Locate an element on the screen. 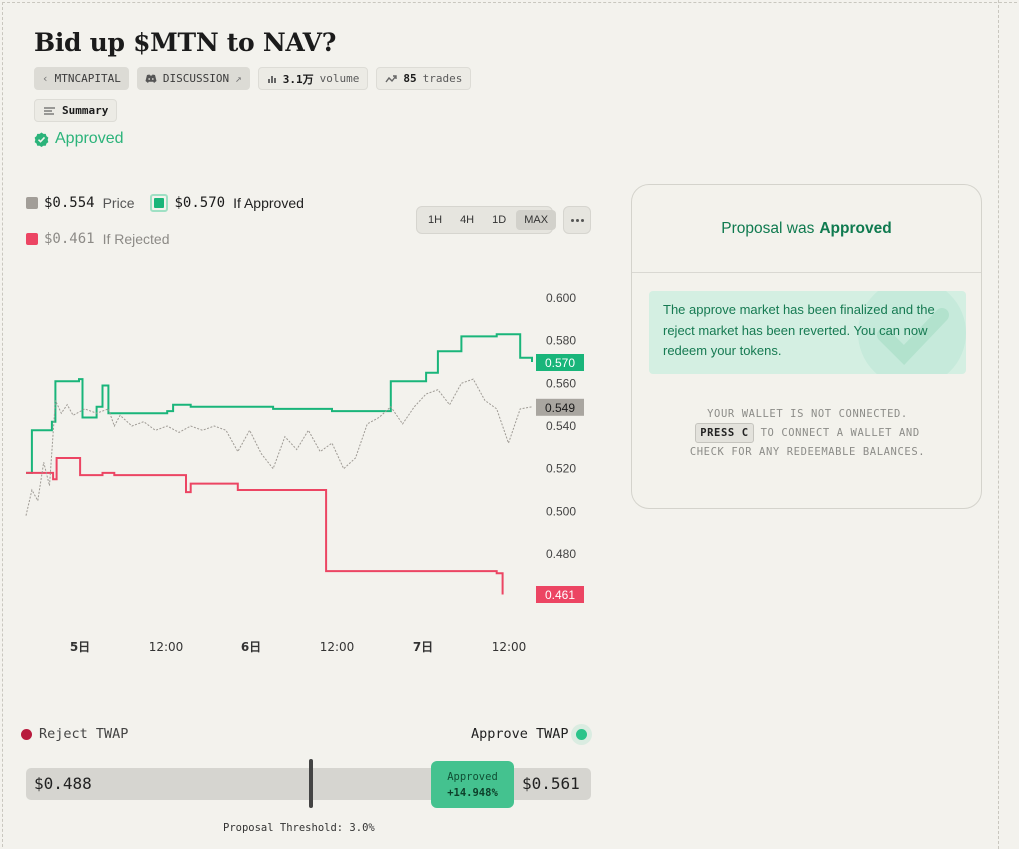 Image resolution: width=1019 pixels, height=849 pixels. summary-button: Summary is located at coordinates (76, 110).